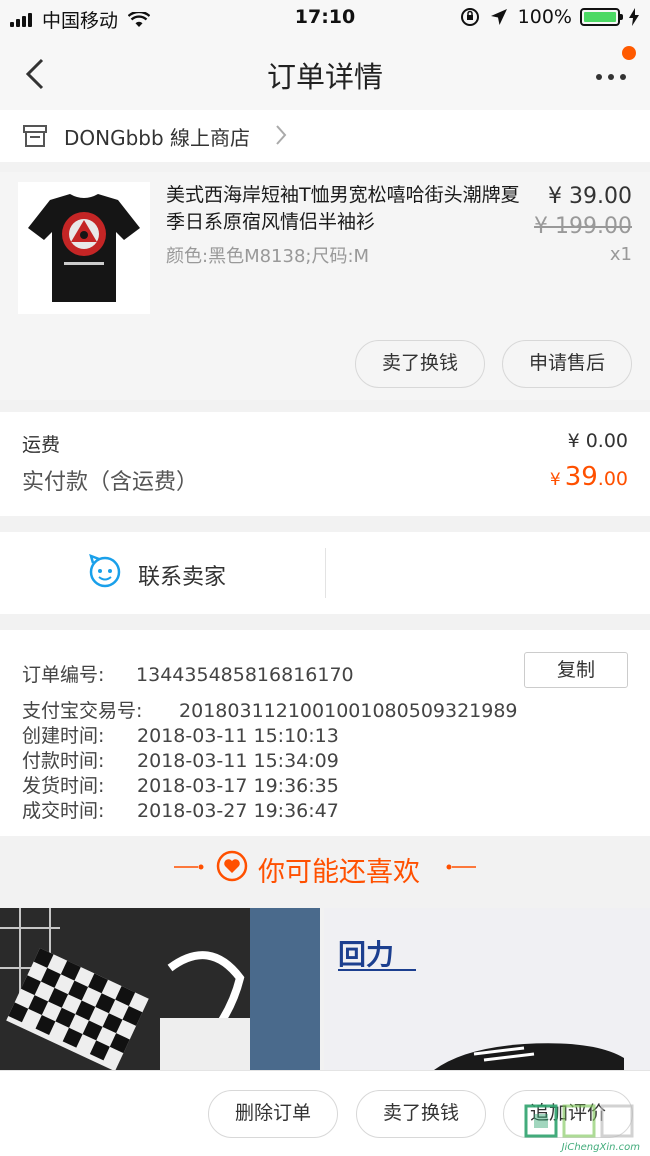 Image resolution: width=650 pixels, height=1156 pixels. I want to click on order-number-value: 134435485816816170, so click(245, 675).